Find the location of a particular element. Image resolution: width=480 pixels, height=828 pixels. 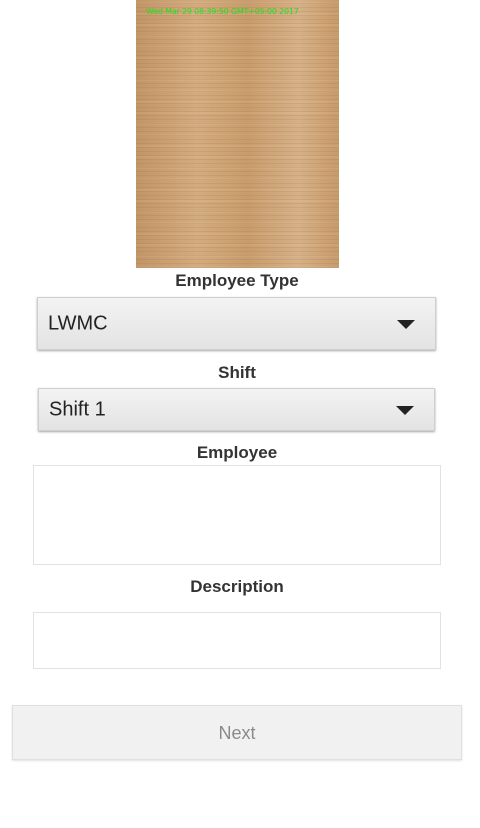

description-field-container is located at coordinates (237, 640).